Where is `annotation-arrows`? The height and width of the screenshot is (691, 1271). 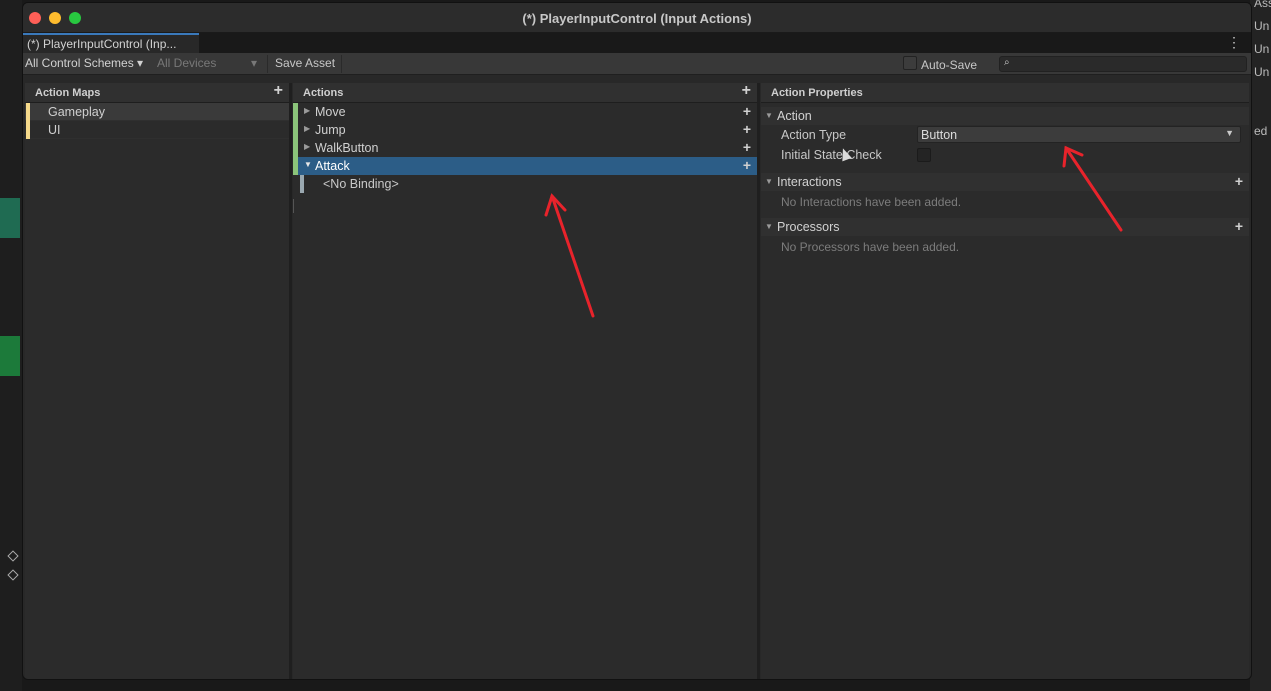
annotation-arrows is located at coordinates (833, 231).